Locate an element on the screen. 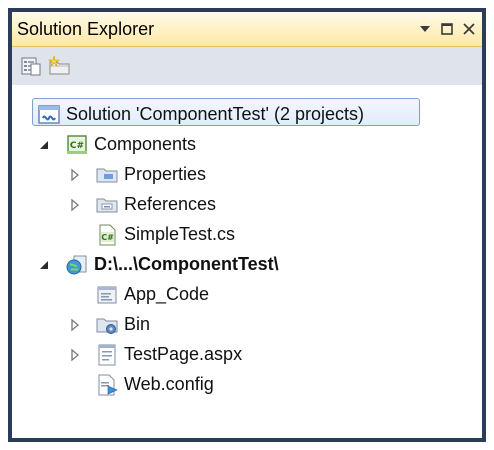  dropdown-arrow-icon is located at coordinates (425, 29).